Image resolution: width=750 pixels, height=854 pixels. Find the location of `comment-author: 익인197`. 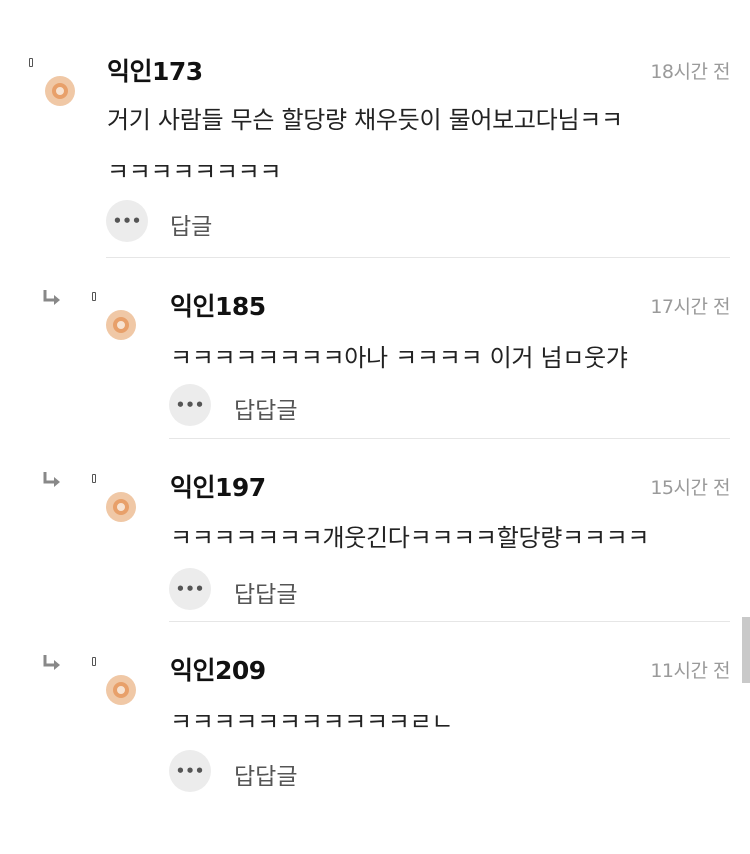

comment-author: 익인197 is located at coordinates (218, 487).